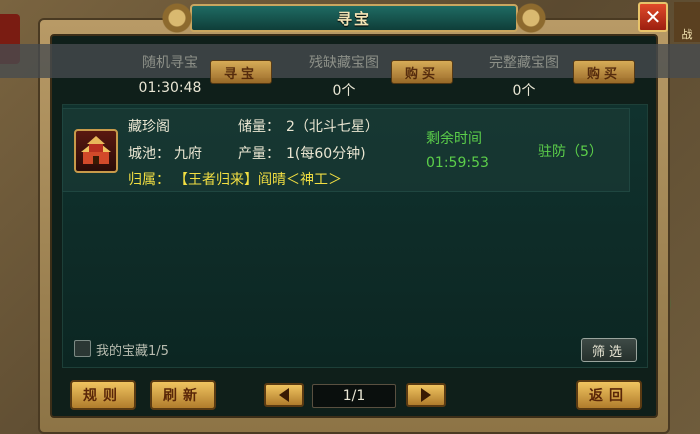 This screenshot has height=434, width=700. What do you see at coordinates (457, 163) in the screenshot?
I see `remaining-time-value: 01:59:53` at bounding box center [457, 163].